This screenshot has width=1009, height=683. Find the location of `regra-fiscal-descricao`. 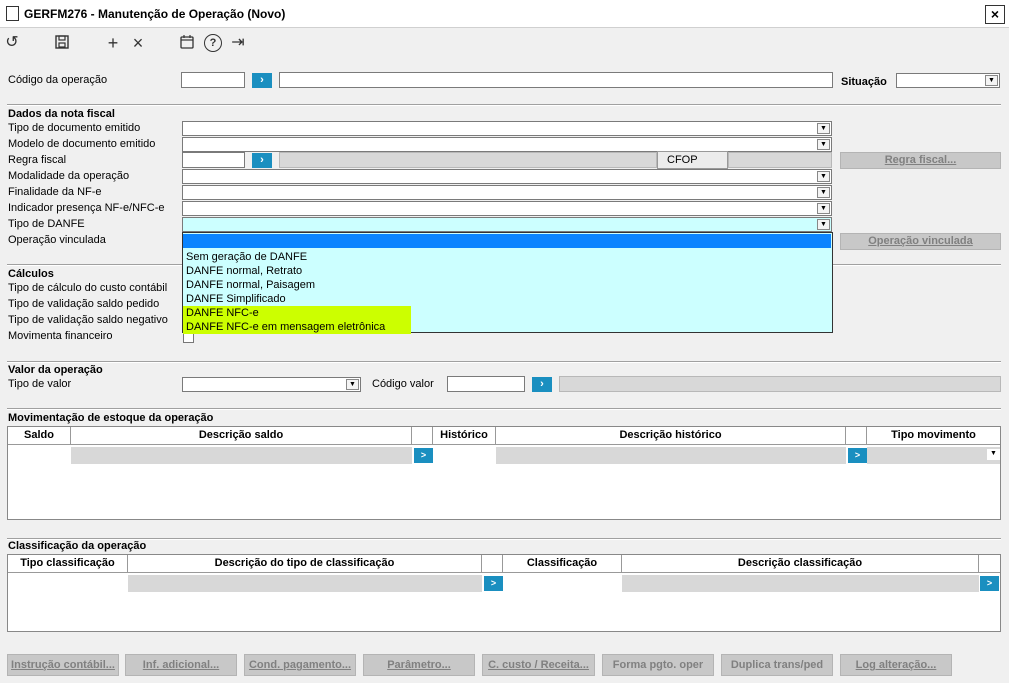

regra-fiscal-descricao is located at coordinates (468, 160).